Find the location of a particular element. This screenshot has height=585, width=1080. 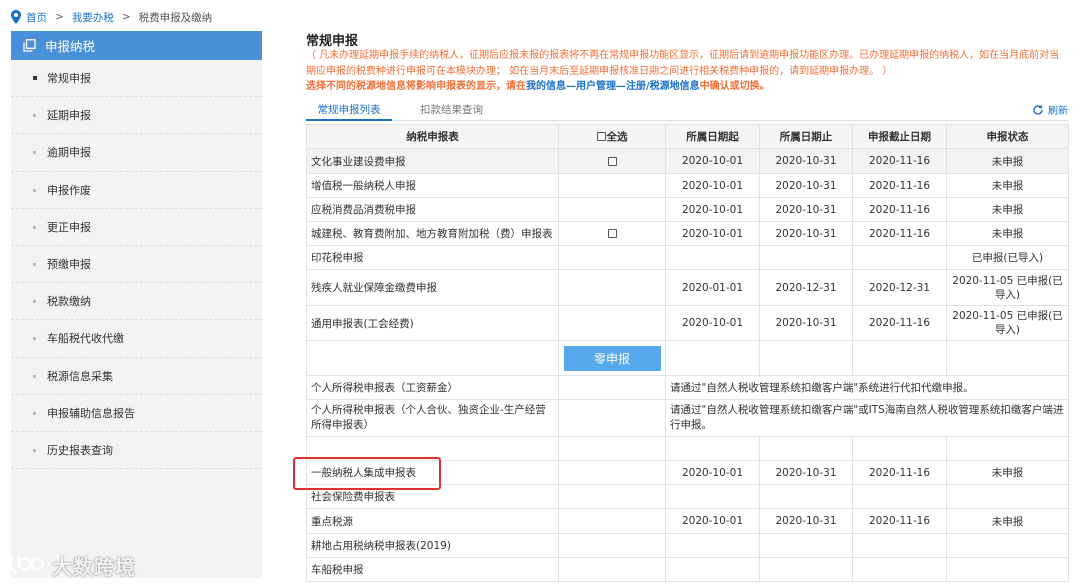

sidebar-item-label: 逾期申报 is located at coordinates (69, 153).